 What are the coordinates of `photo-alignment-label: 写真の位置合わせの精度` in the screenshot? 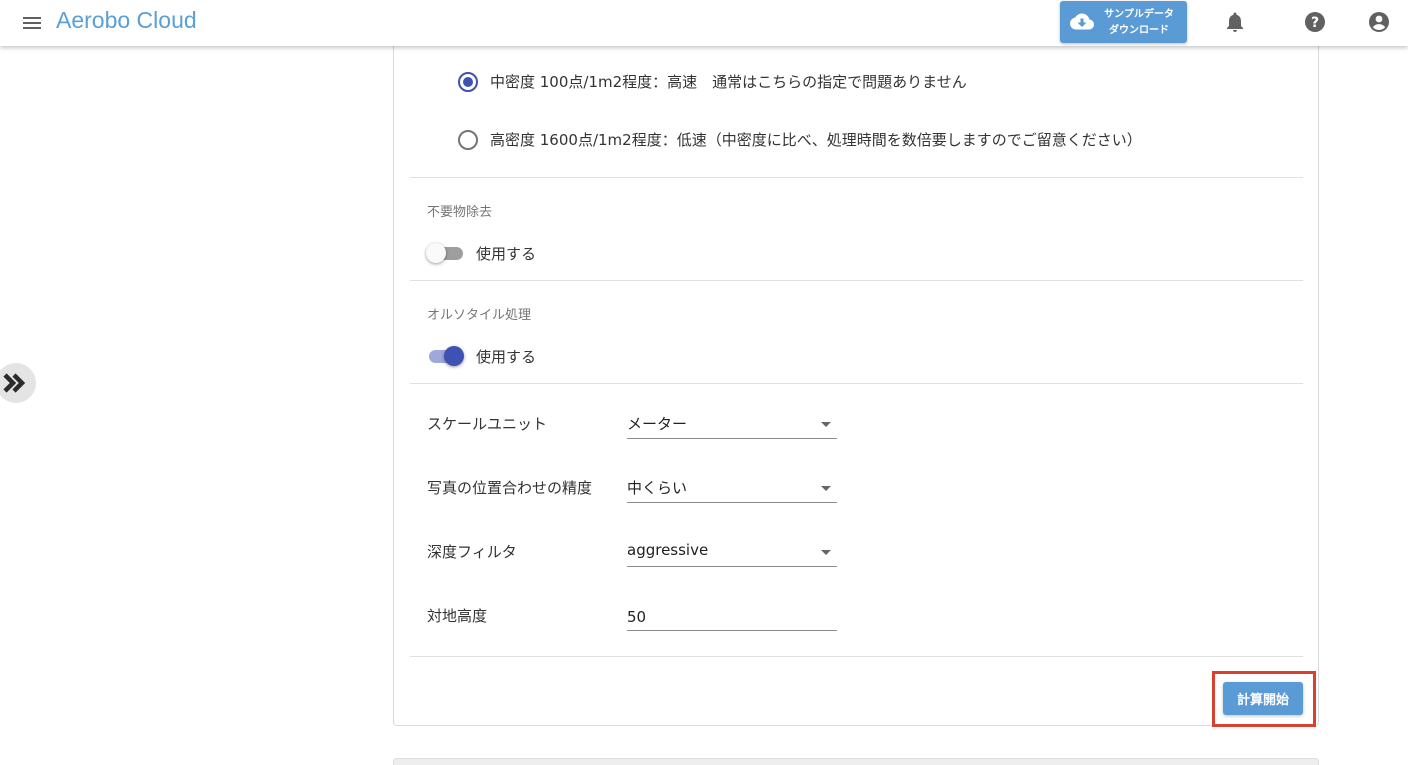 It's located at (510, 488).